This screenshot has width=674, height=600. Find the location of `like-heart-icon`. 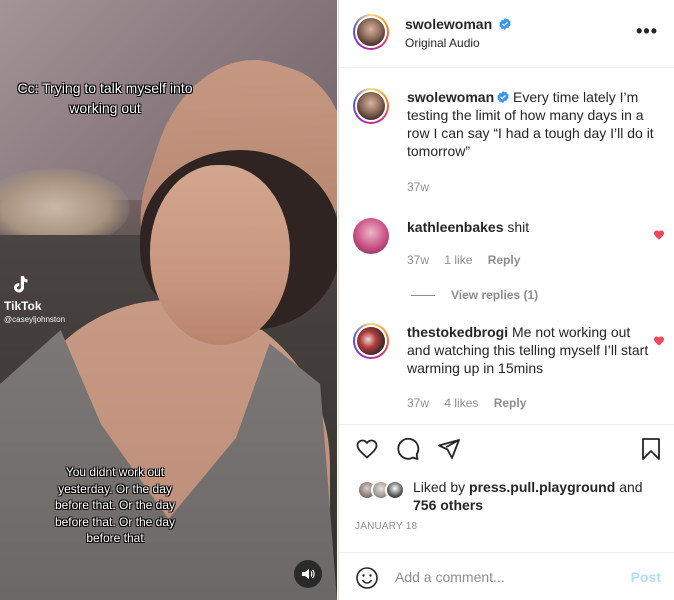

like-heart-icon is located at coordinates (367, 449).